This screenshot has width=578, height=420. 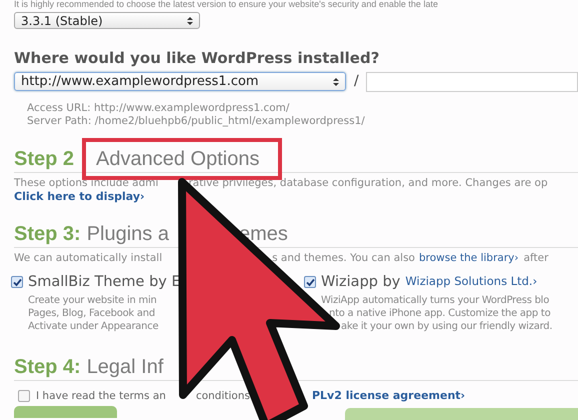 What do you see at coordinates (468, 258) in the screenshot?
I see `library-link: browse the library›` at bounding box center [468, 258].